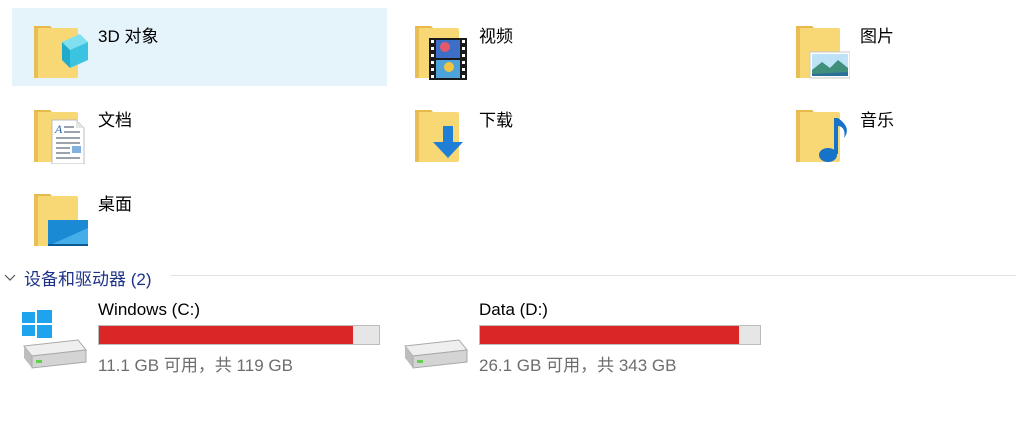  Describe the element at coordinates (894, 131) in the screenshot. I see `folder-music: 音乐` at that location.